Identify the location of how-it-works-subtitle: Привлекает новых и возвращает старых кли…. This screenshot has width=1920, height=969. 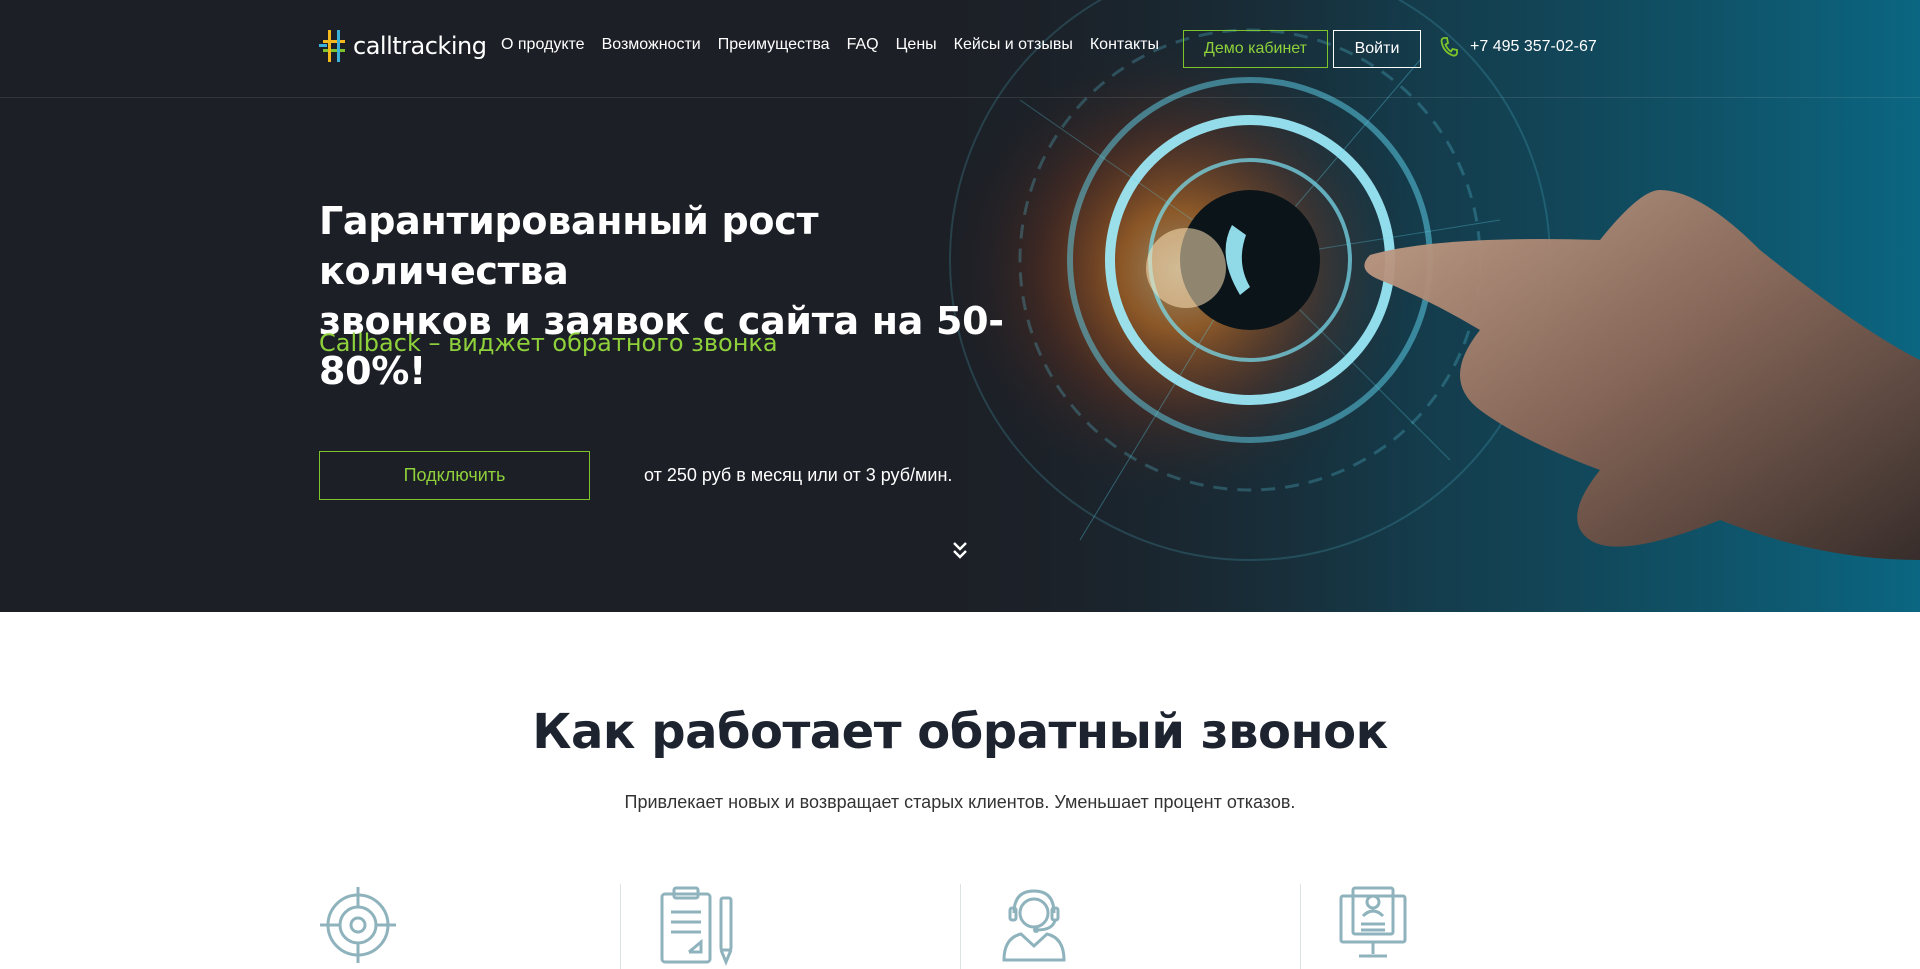
(960, 802).